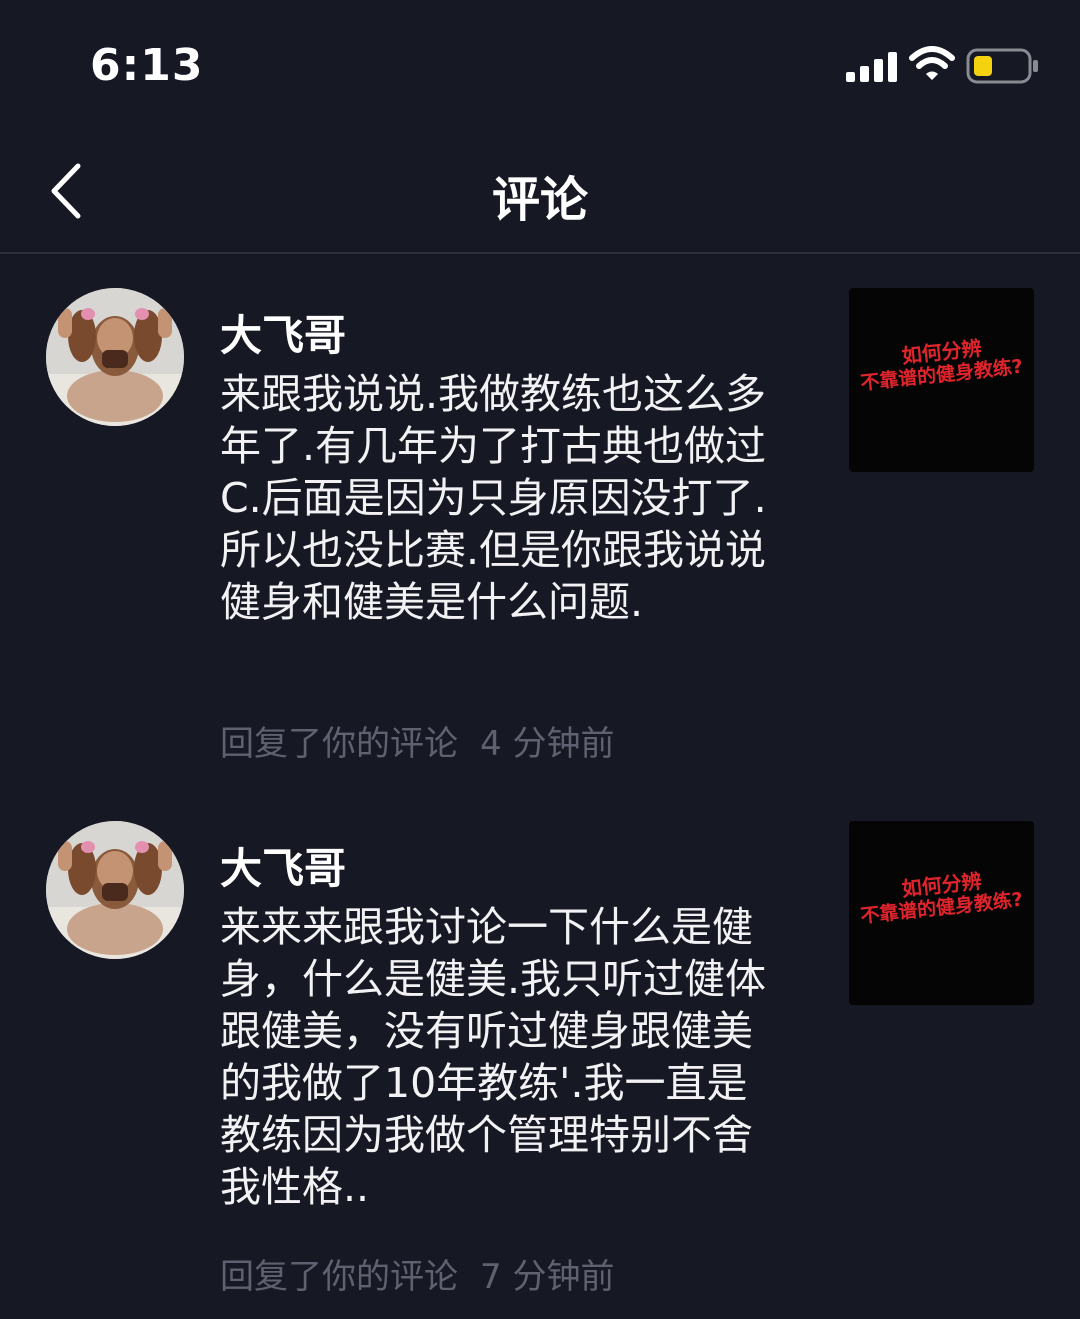 This screenshot has width=1080, height=1319. I want to click on page-title: 评论, so click(539, 200).